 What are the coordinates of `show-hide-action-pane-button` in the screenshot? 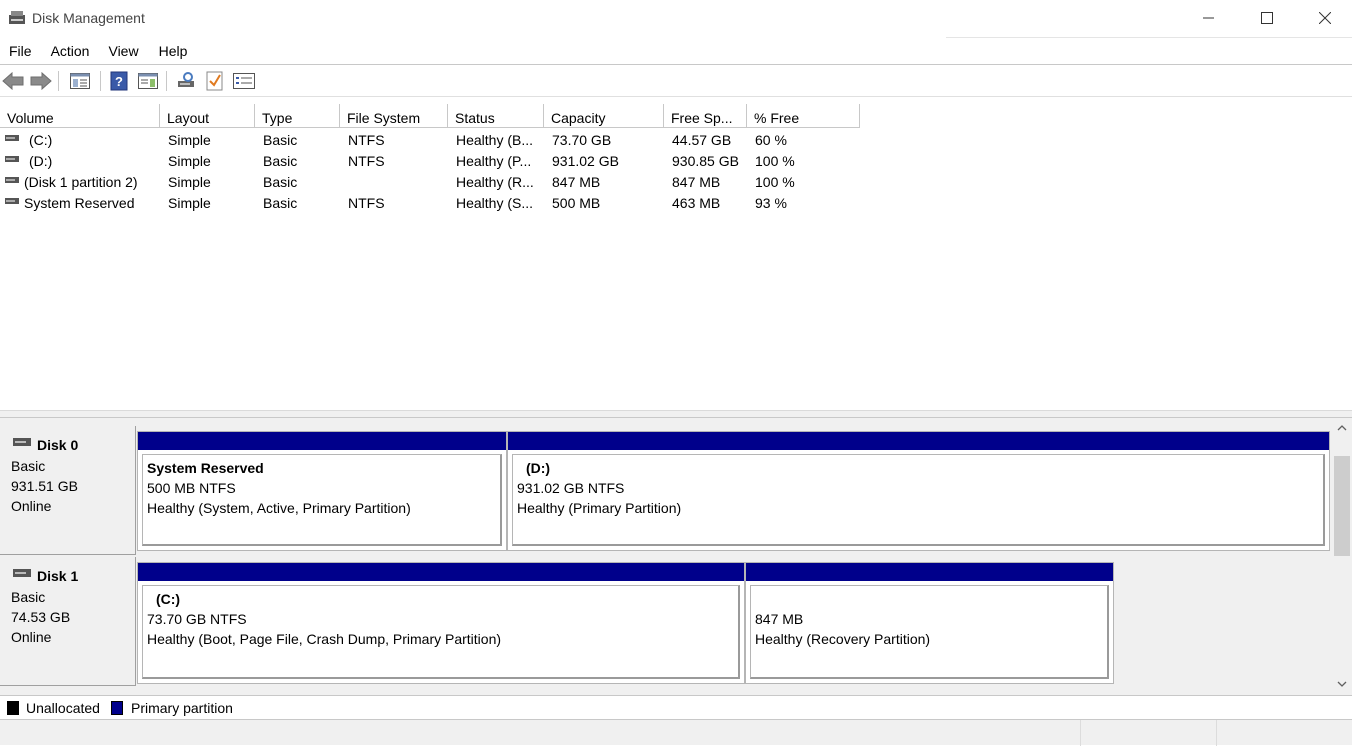 It's located at (148, 81).